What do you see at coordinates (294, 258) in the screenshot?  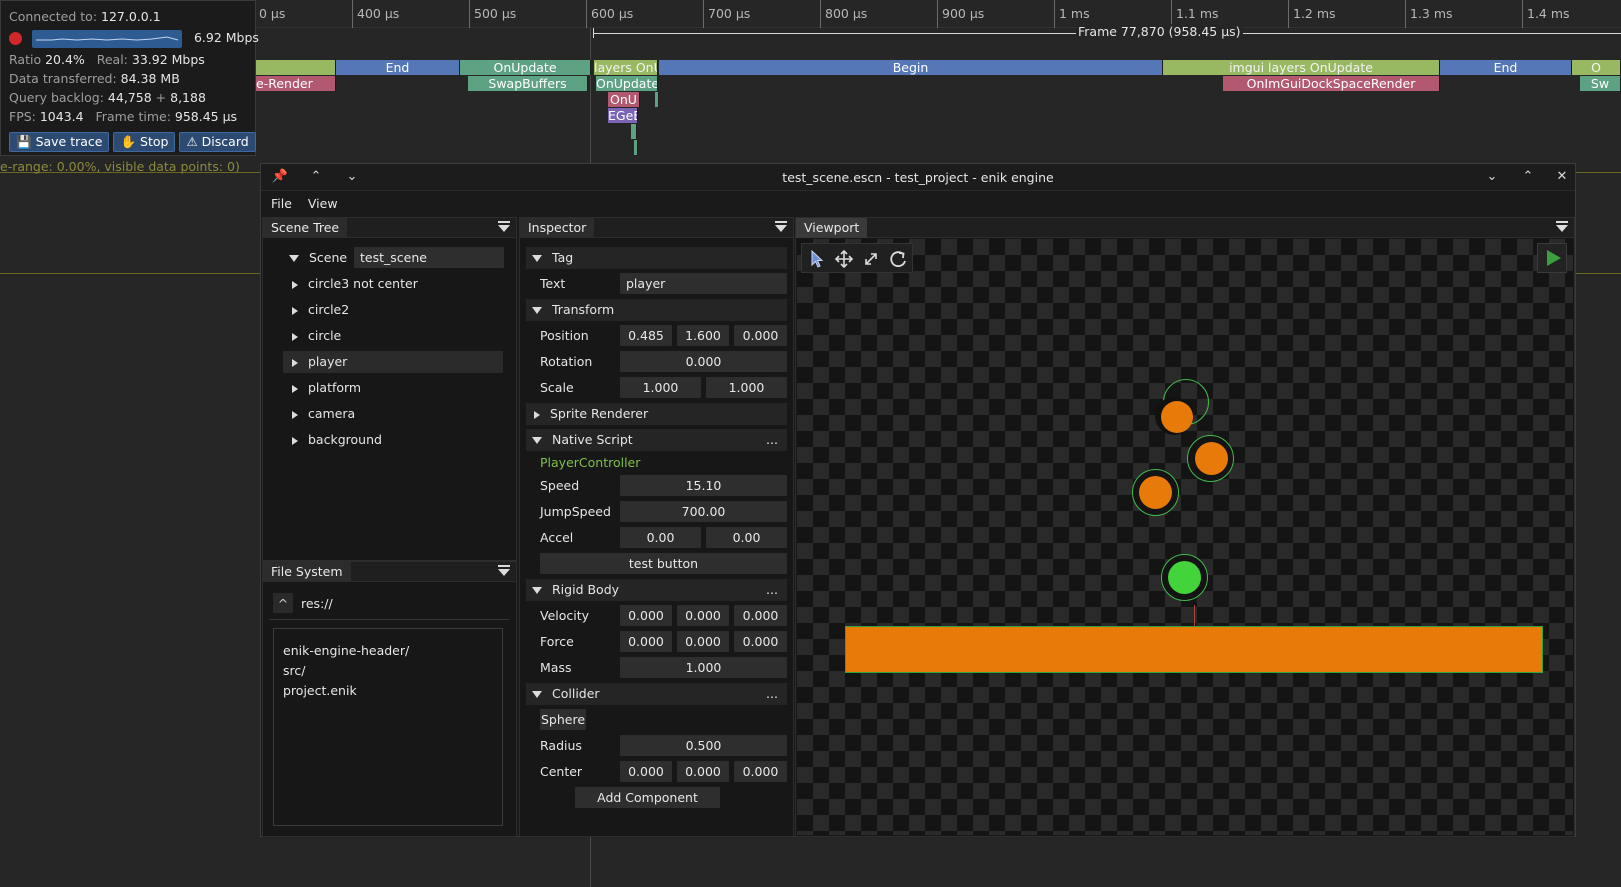 I see `expand-arrow-icon` at bounding box center [294, 258].